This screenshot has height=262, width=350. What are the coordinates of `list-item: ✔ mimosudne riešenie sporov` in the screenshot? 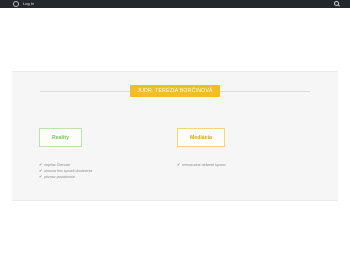 It's located at (201, 165).